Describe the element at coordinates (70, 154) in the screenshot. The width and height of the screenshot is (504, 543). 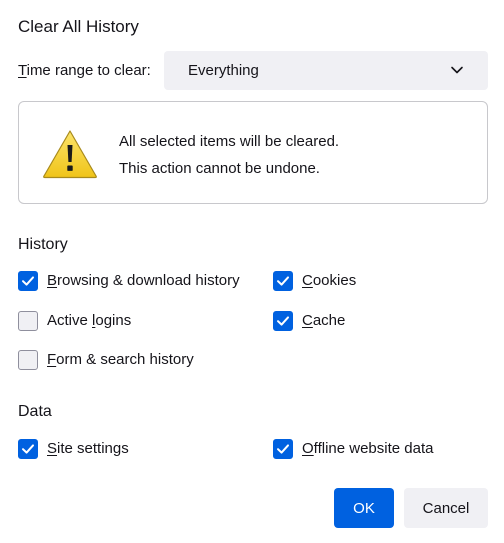
I see `warning-triangle-icon` at that location.